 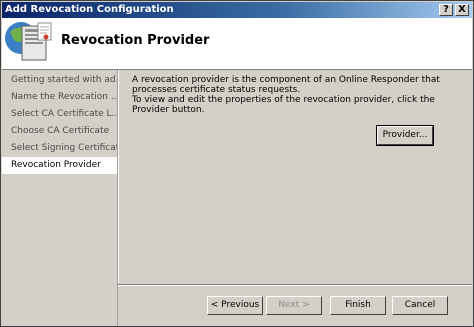 I want to click on window-title: Add Revocation Configuration, so click(x=89, y=9).